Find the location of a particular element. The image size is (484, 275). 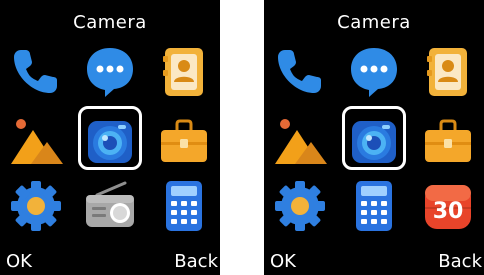

calendar-day-label: 30 is located at coordinates (448, 211).